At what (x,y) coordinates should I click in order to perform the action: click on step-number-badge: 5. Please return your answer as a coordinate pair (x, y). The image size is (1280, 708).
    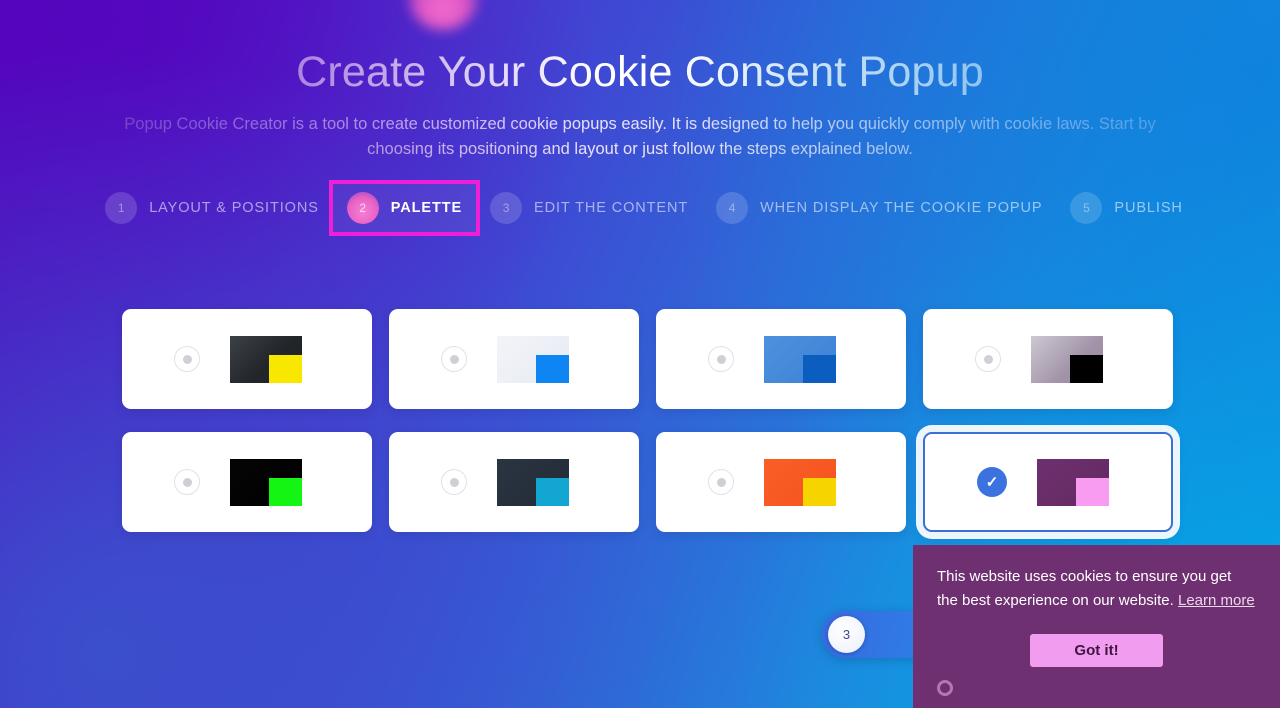
    Looking at the image, I should click on (1086, 208).